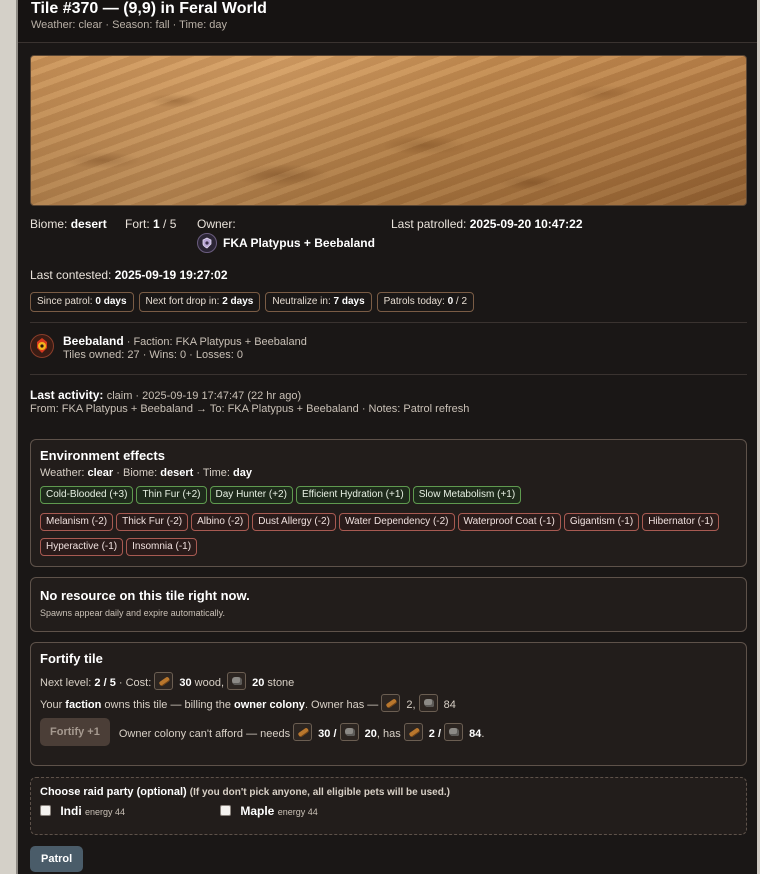 The width and height of the screenshot is (760, 874). I want to click on colony-avatar-icon, so click(42, 346).